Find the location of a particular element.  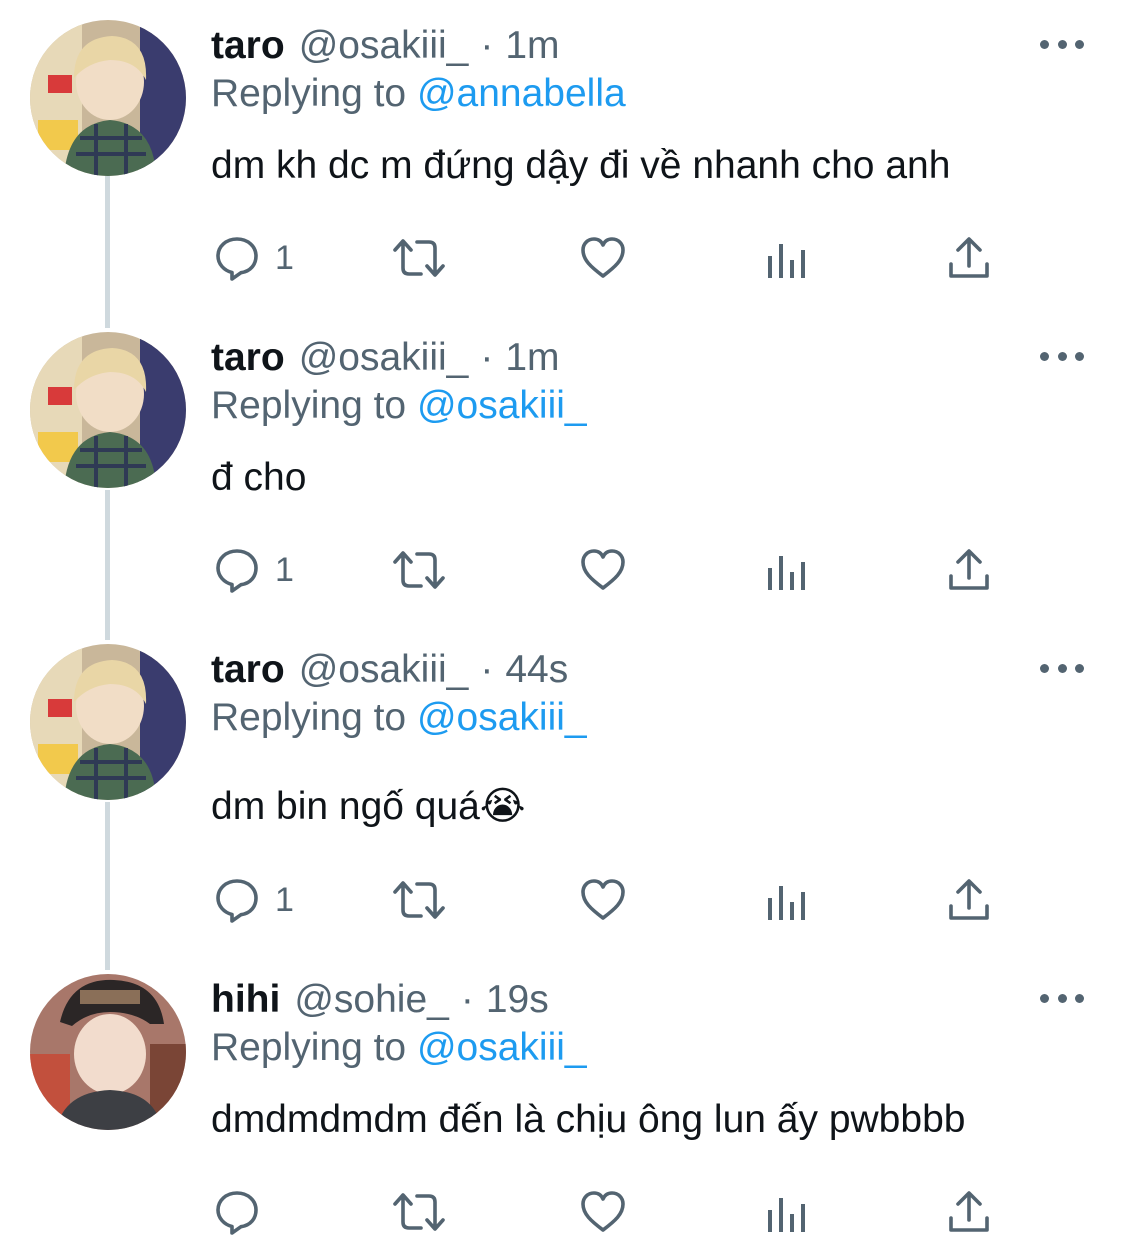

tweet-header: hihi @sohie_ · 19s is located at coordinates (380, 1000).